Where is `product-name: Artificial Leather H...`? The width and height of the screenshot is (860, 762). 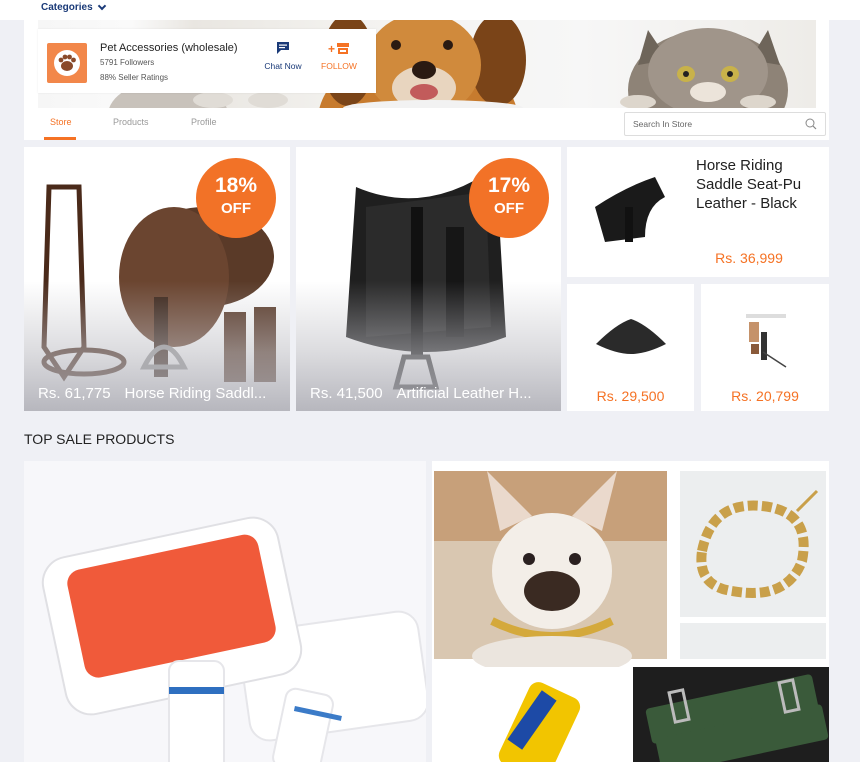 product-name: Artificial Leather H... is located at coordinates (464, 393).